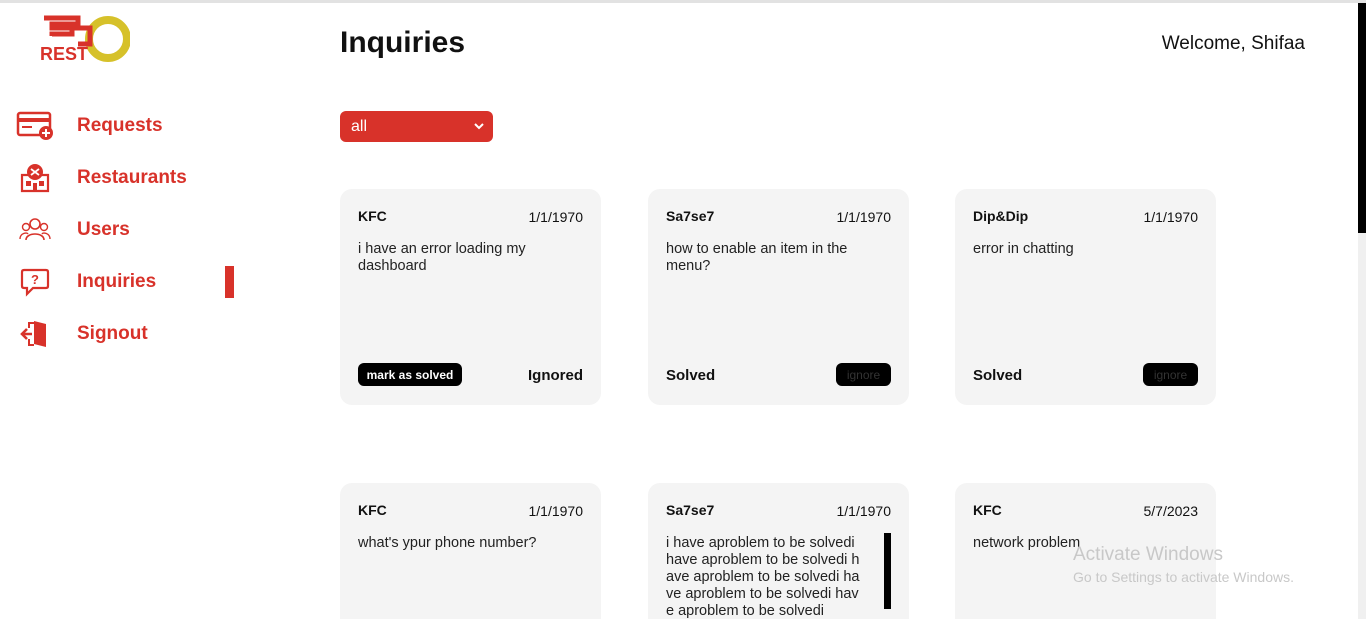 This screenshot has height=619, width=1366. I want to click on logo-text: REST, so click(64, 54).